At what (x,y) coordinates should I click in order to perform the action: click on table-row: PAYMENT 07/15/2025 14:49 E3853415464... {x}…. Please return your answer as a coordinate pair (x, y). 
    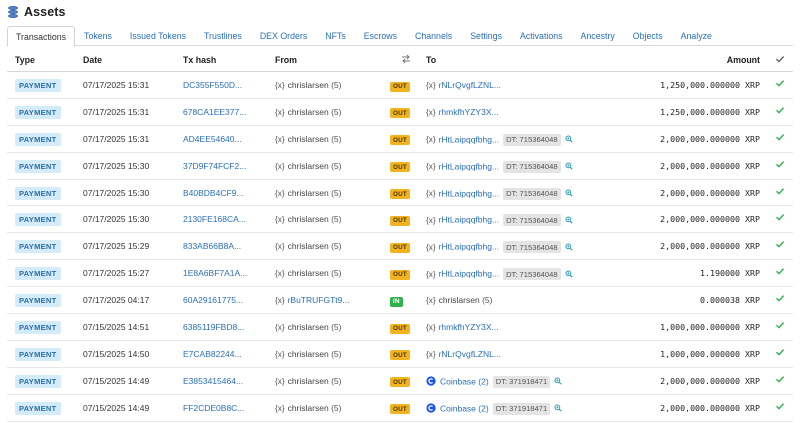
    Looking at the image, I should click on (400, 381).